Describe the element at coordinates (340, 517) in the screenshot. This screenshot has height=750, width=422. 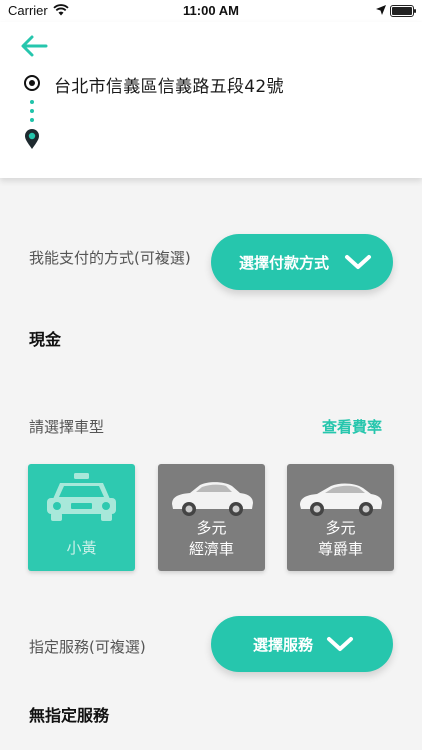
I see `car-option-premium: 多元 尊爵車` at that location.